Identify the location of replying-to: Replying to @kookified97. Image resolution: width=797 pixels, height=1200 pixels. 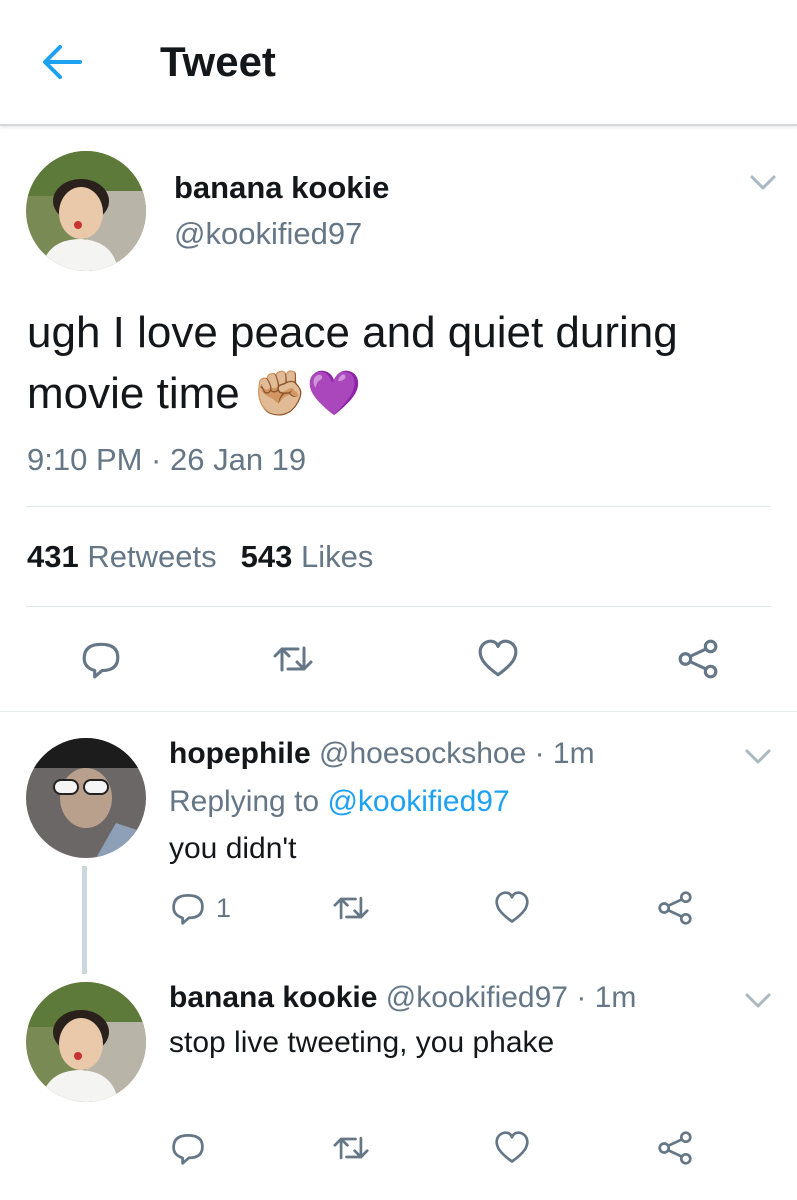
(339, 802).